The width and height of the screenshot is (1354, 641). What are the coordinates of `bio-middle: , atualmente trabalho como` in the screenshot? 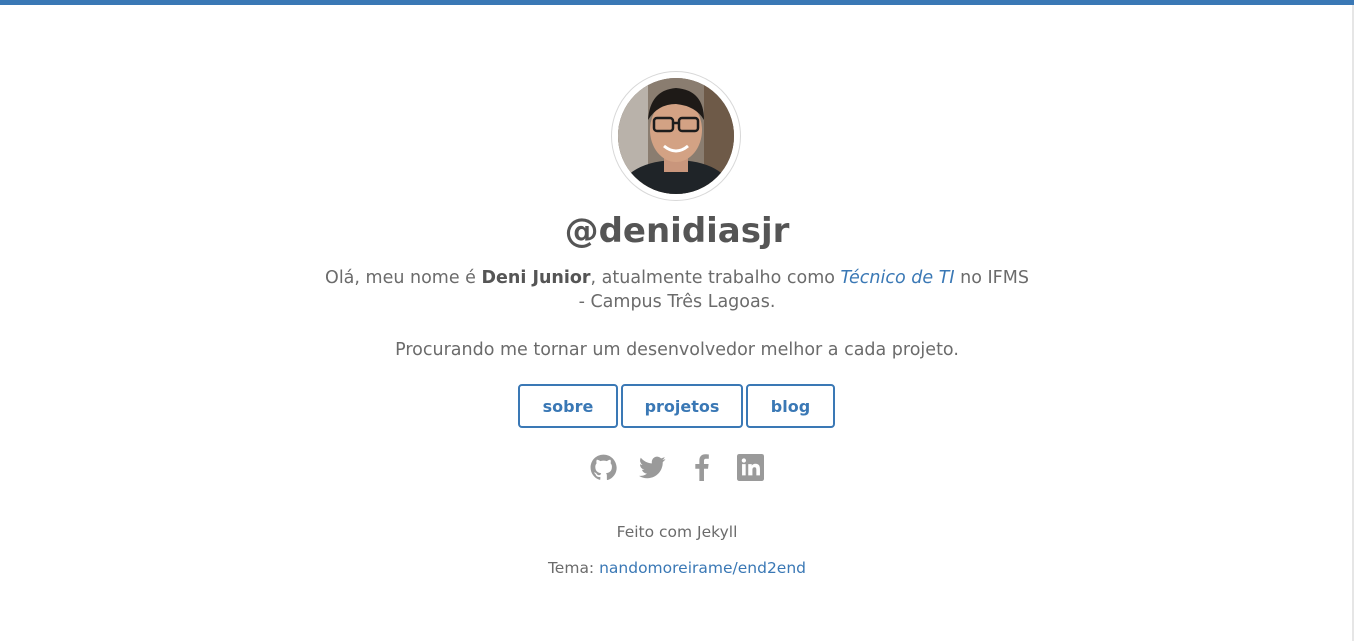 It's located at (715, 278).